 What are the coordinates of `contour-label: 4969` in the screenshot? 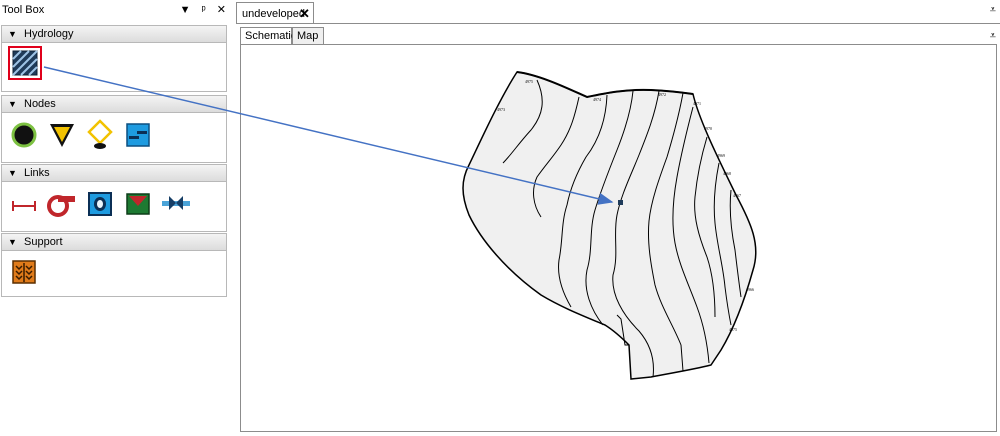 It's located at (721, 155).